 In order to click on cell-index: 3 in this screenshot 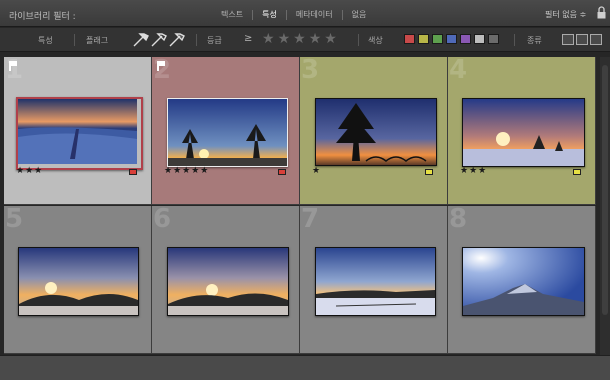, I will do `click(310, 70)`.